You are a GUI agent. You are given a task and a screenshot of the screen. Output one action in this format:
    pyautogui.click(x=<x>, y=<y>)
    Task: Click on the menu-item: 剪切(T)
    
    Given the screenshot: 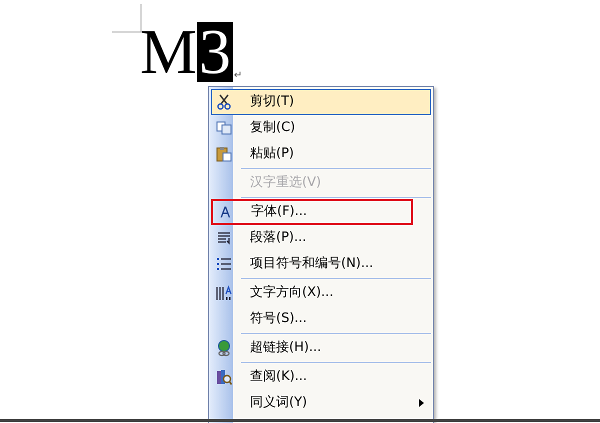 What is the action you would take?
    pyautogui.click(x=321, y=102)
    